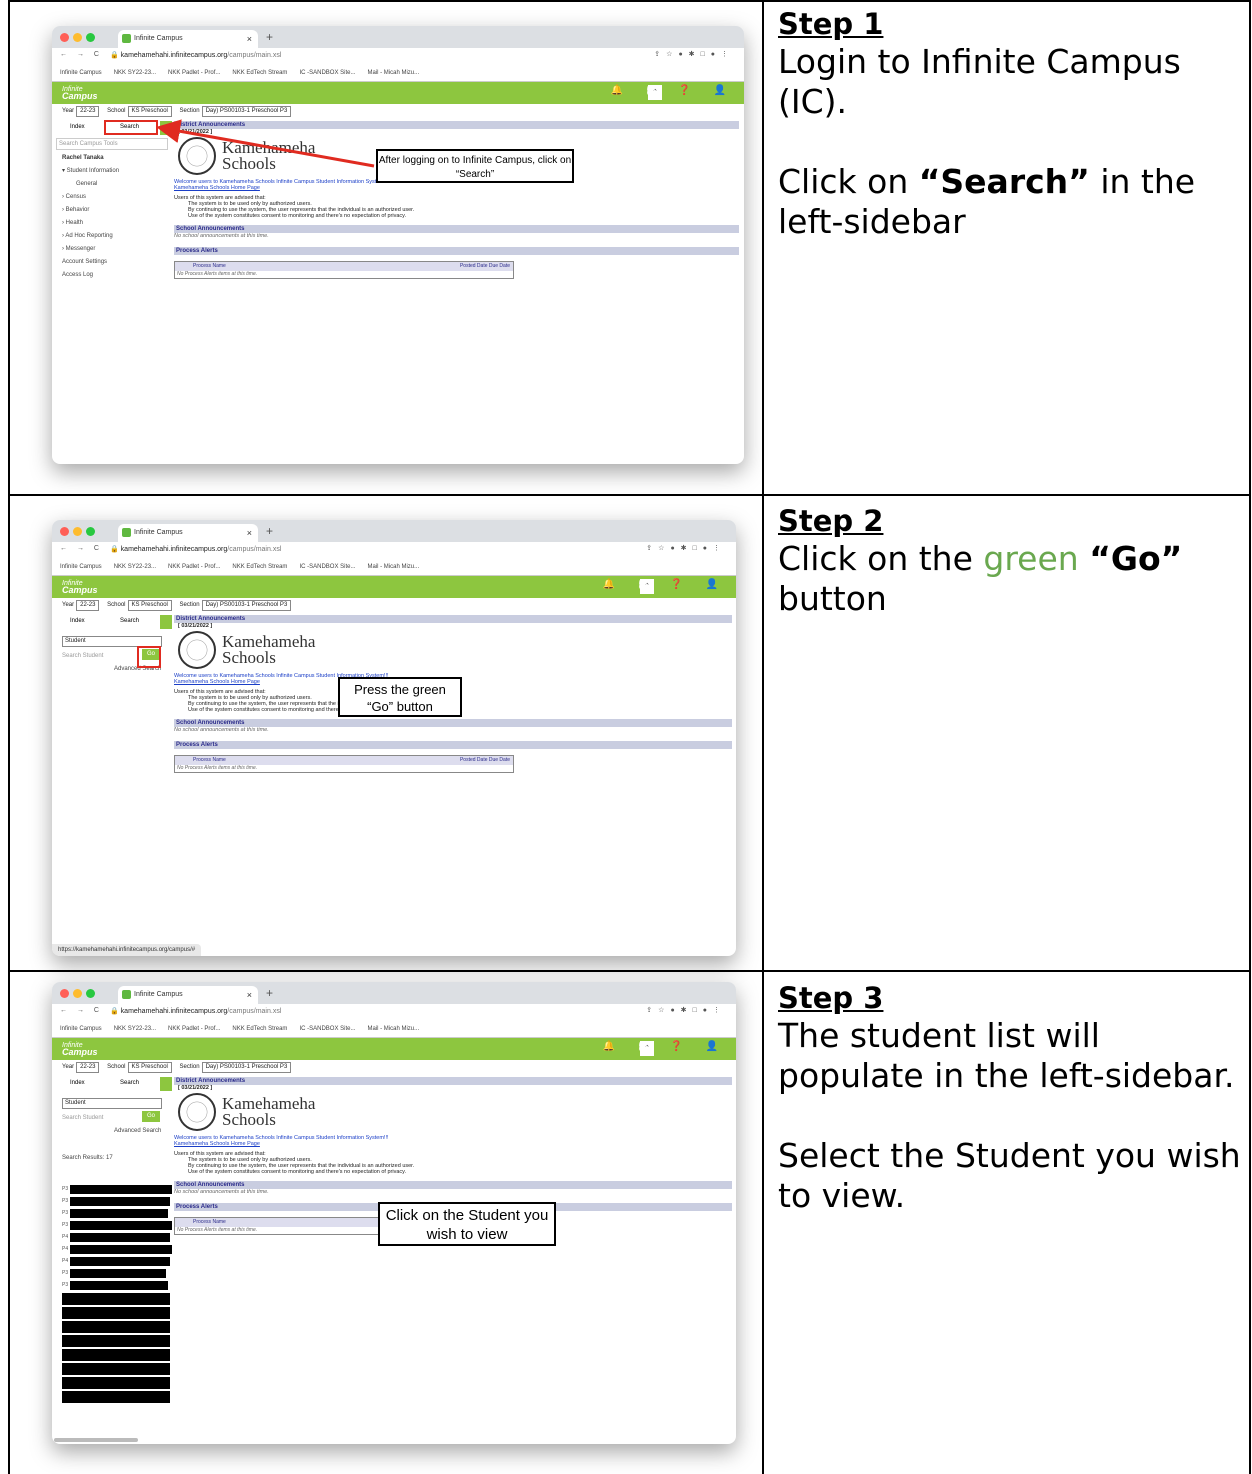 Image resolution: width=1252 pixels, height=1474 pixels. I want to click on sidebar-item-access-log: Access Log, so click(112, 275).